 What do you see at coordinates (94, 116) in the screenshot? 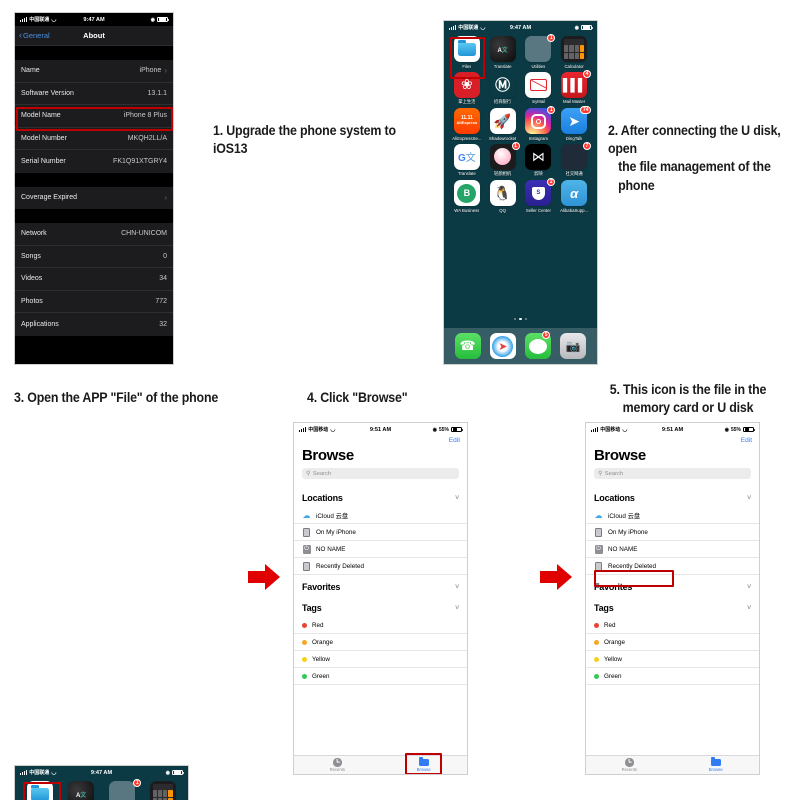
I see `table-row: Model Name iPhone 8 Plus` at bounding box center [94, 116].